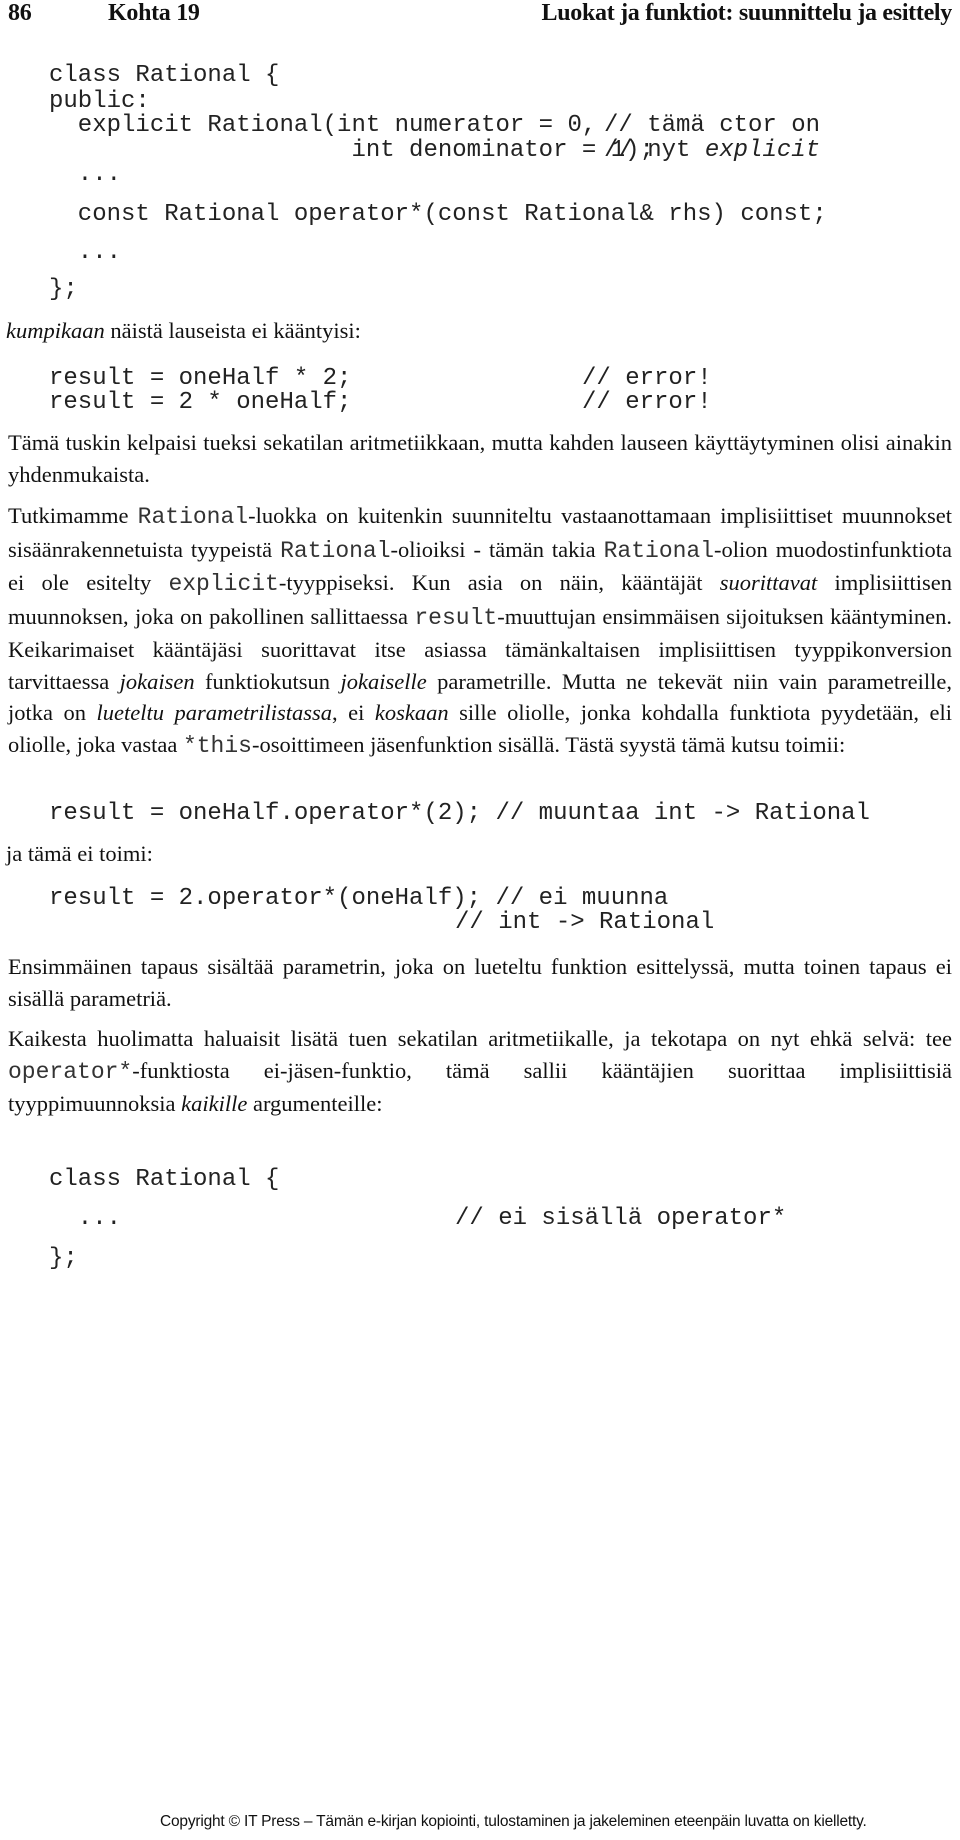 This screenshot has height=1840, width=960. I want to click on inline-code: operator*, so click(70, 1071).